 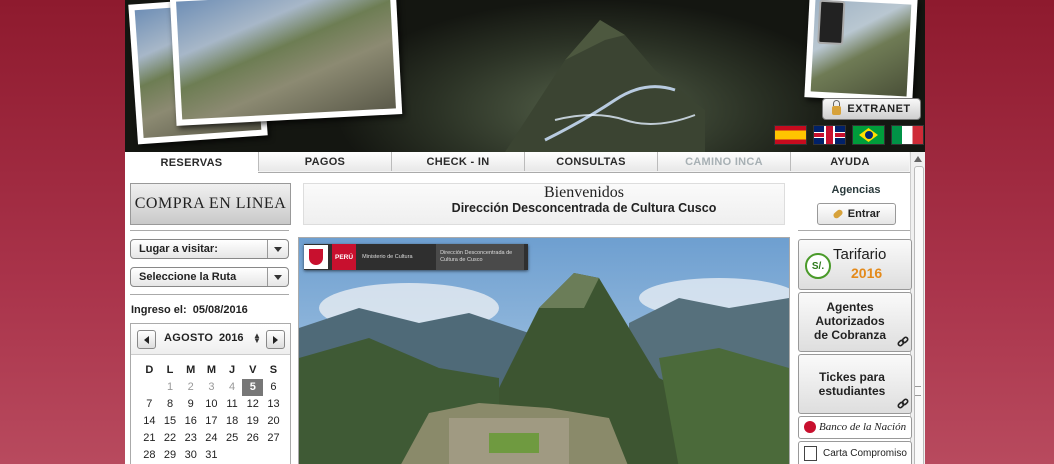 I want to click on next-month-button, so click(x=275, y=339).